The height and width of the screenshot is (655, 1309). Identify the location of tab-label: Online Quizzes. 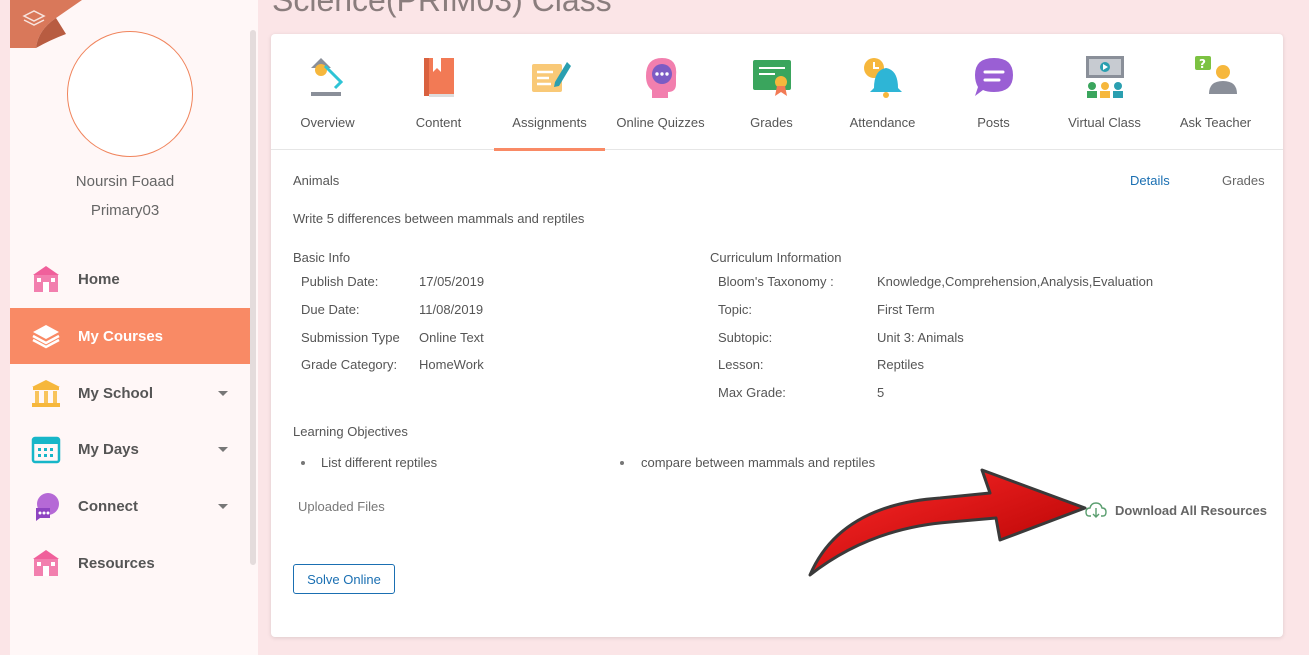
(660, 122).